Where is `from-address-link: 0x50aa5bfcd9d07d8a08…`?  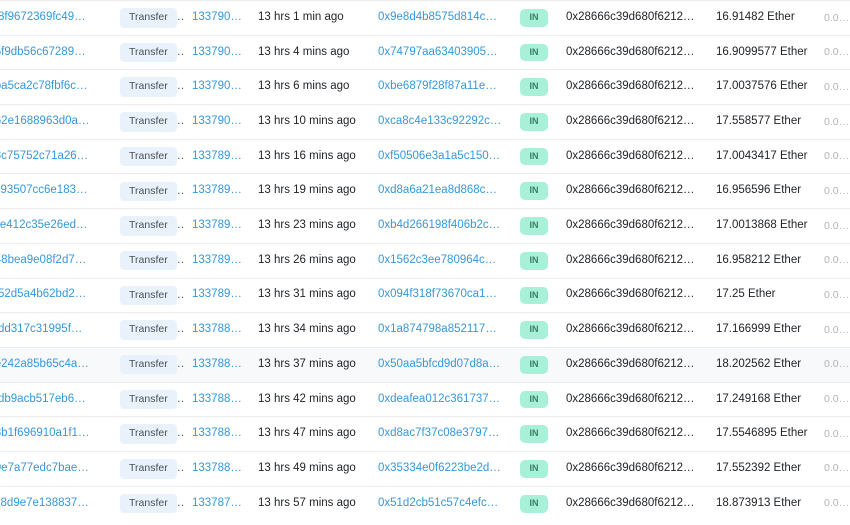
from-address-link: 0x50aa5bfcd9d07d8a08… is located at coordinates (440, 365).